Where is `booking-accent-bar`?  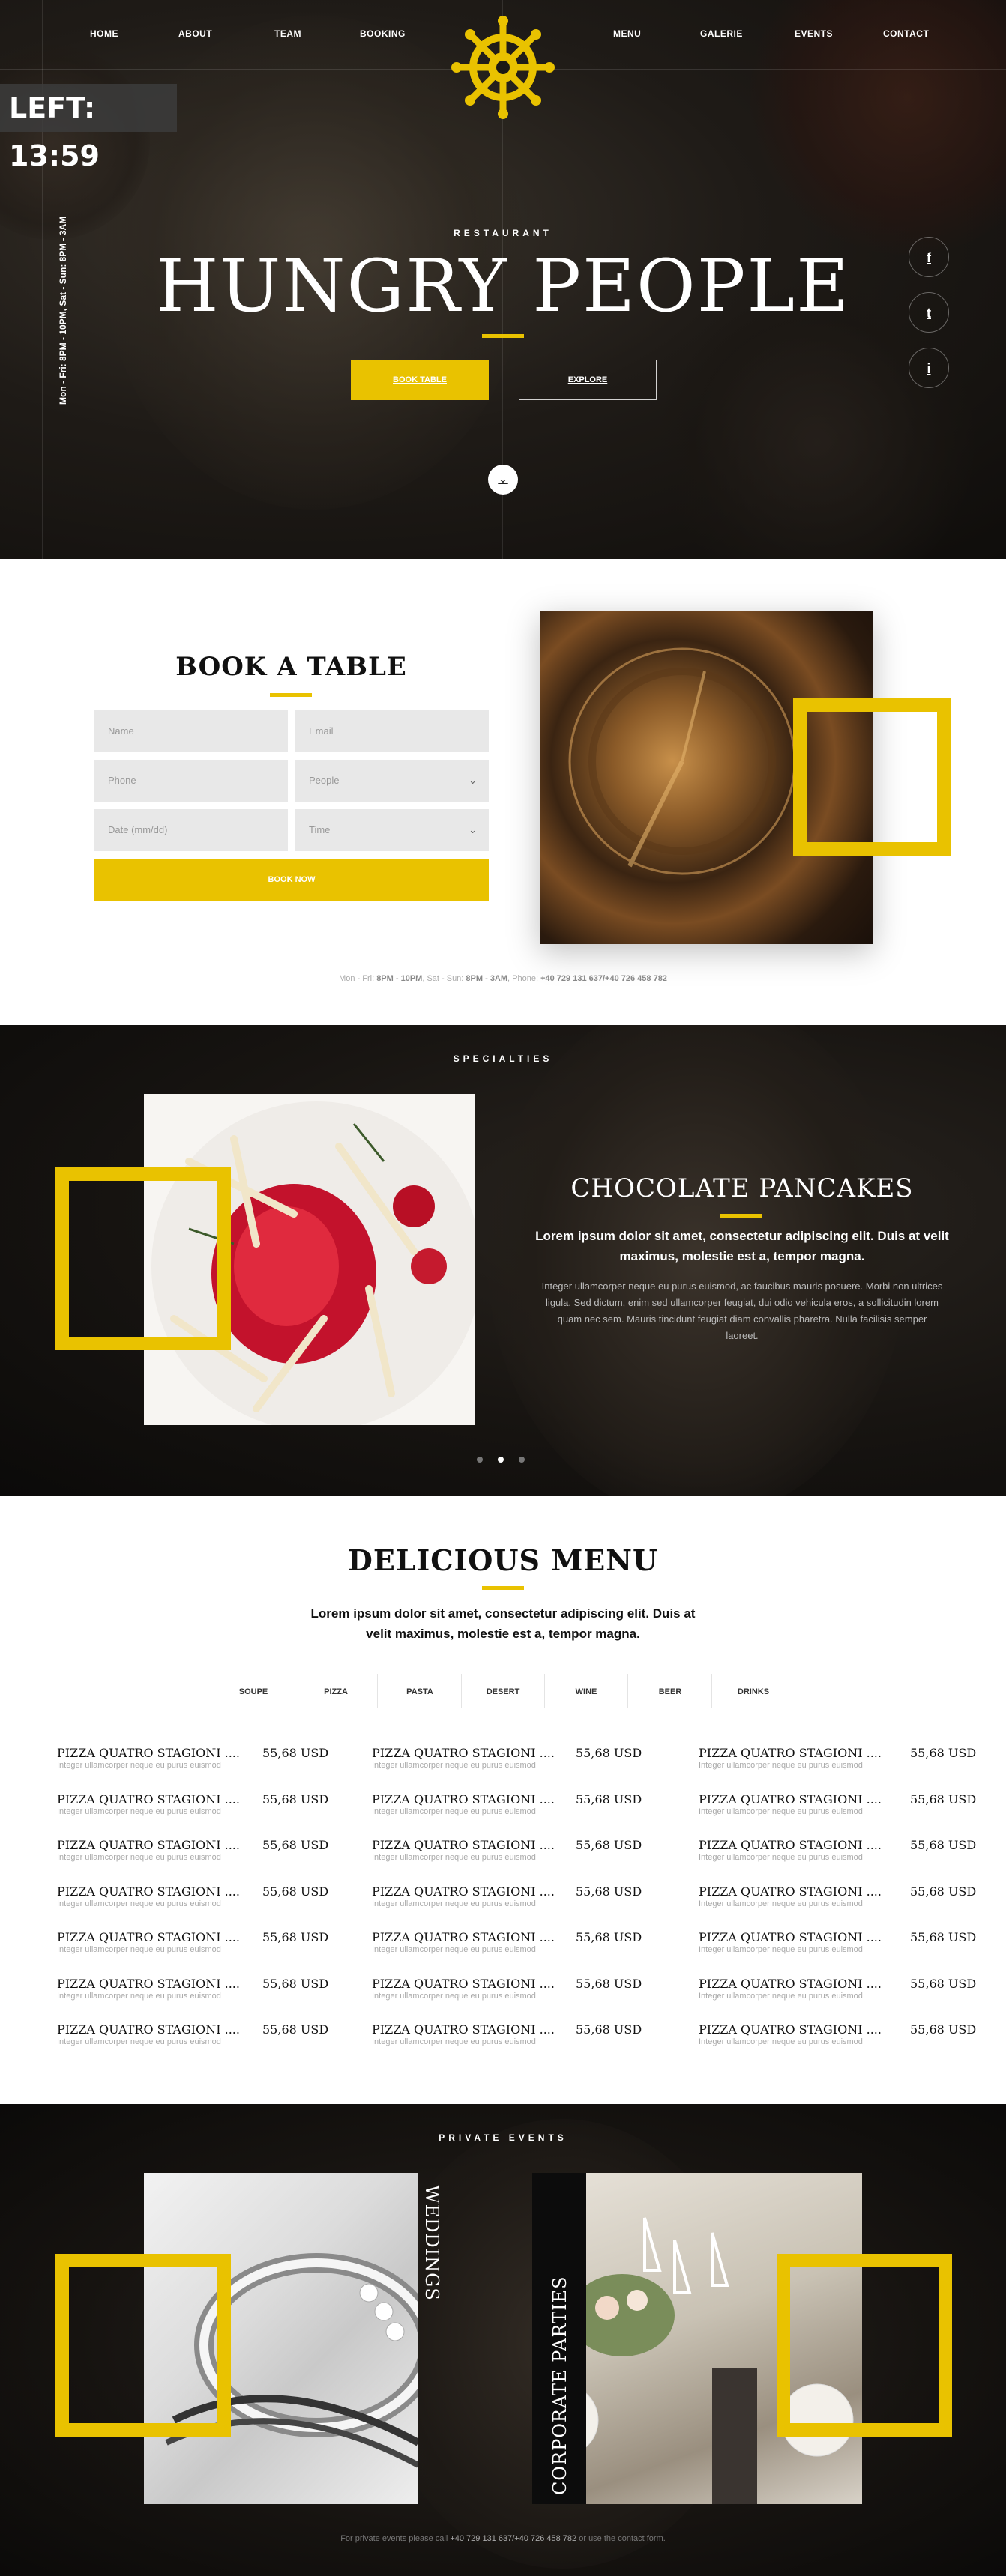 booking-accent-bar is located at coordinates (291, 695).